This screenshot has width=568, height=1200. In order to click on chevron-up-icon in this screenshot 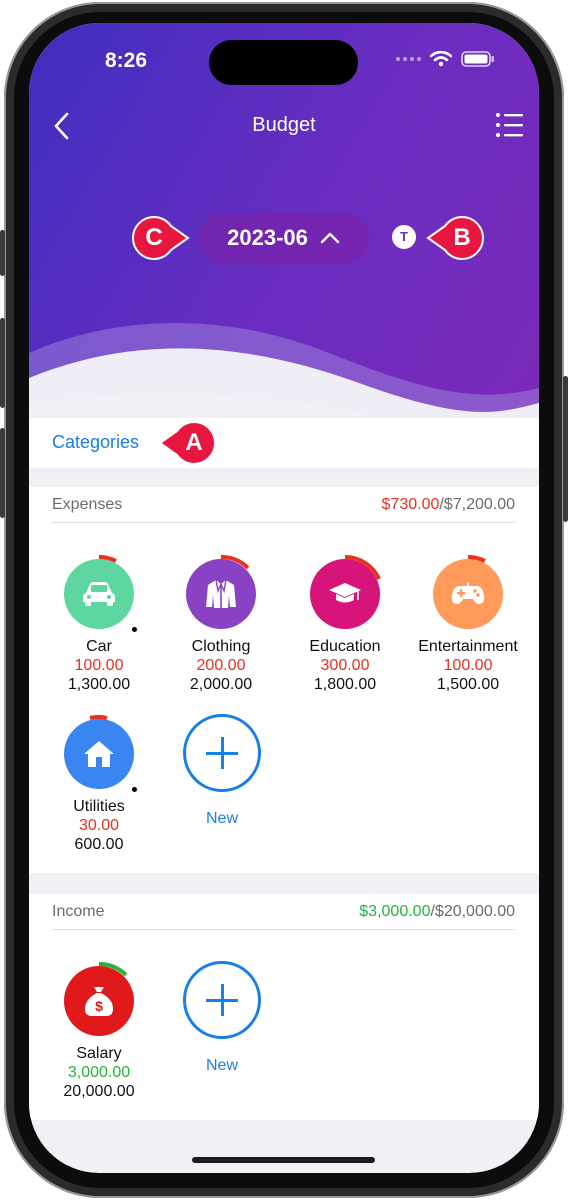, I will do `click(330, 238)`.